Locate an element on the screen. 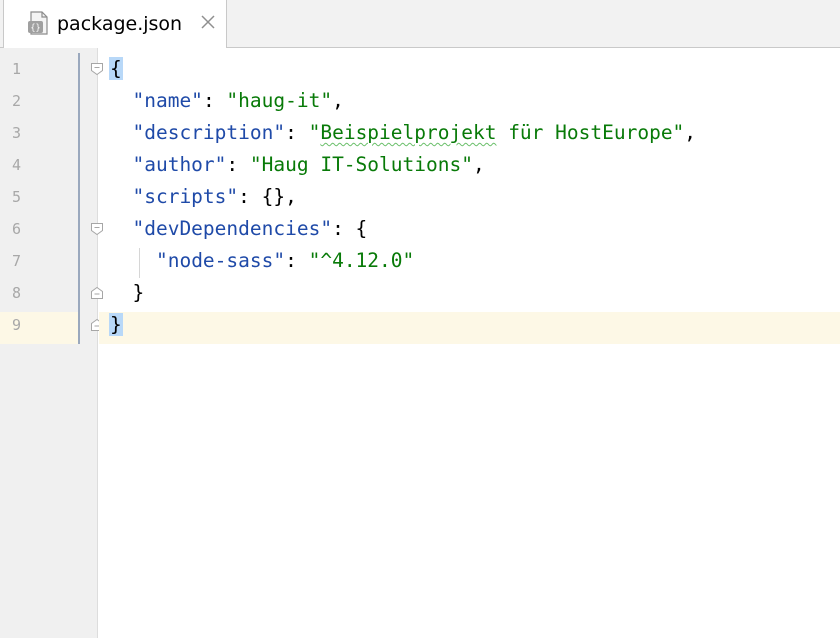 The height and width of the screenshot is (638, 840). code-line: "scripts": {}, is located at coordinates (203, 197).